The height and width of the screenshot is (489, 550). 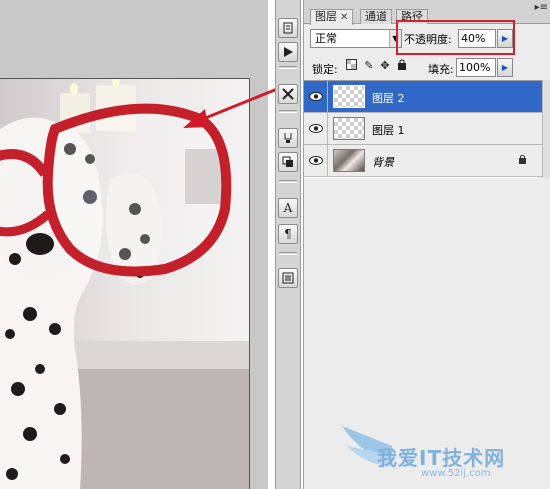 What do you see at coordinates (288, 278) in the screenshot?
I see `notes-icon` at bounding box center [288, 278].